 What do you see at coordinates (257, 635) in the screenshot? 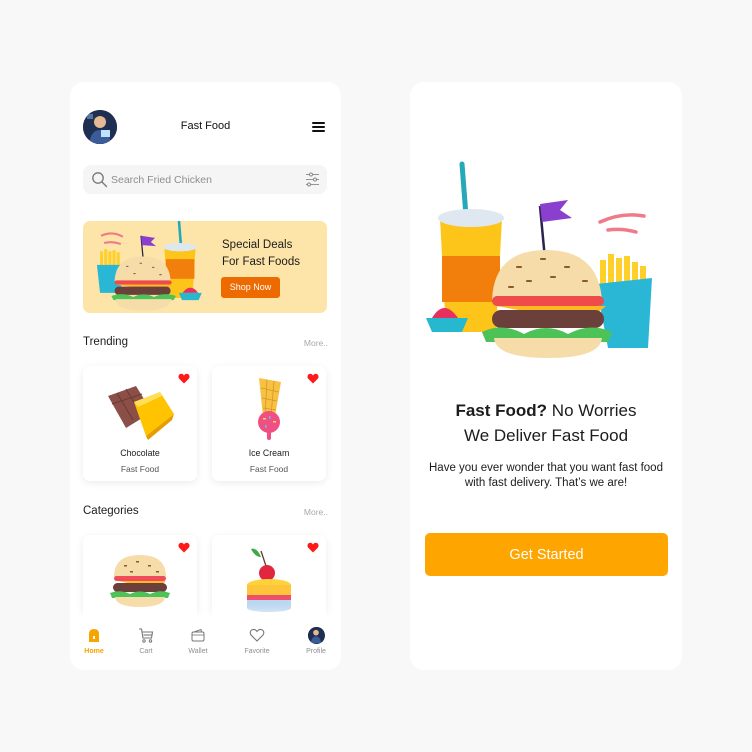
I see `heart-icon` at bounding box center [257, 635].